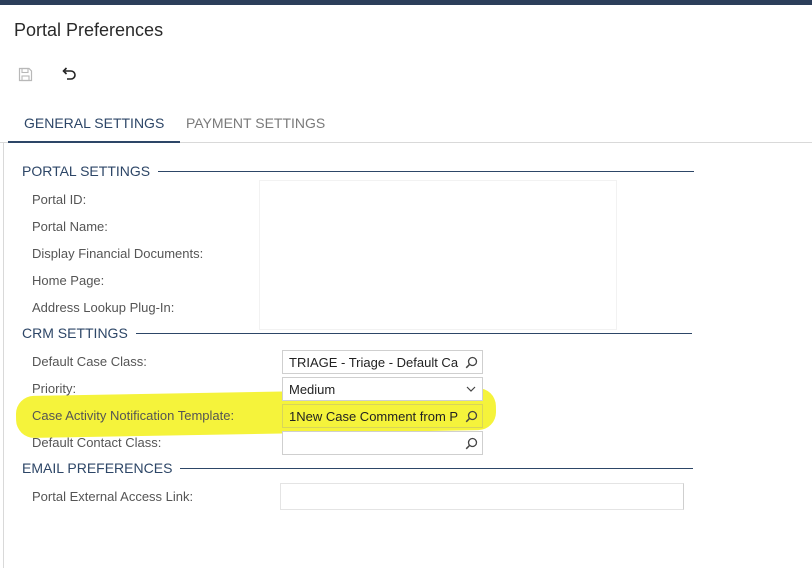 The height and width of the screenshot is (568, 812). What do you see at coordinates (438, 255) in the screenshot?
I see `portal-settings-fields-area` at bounding box center [438, 255].